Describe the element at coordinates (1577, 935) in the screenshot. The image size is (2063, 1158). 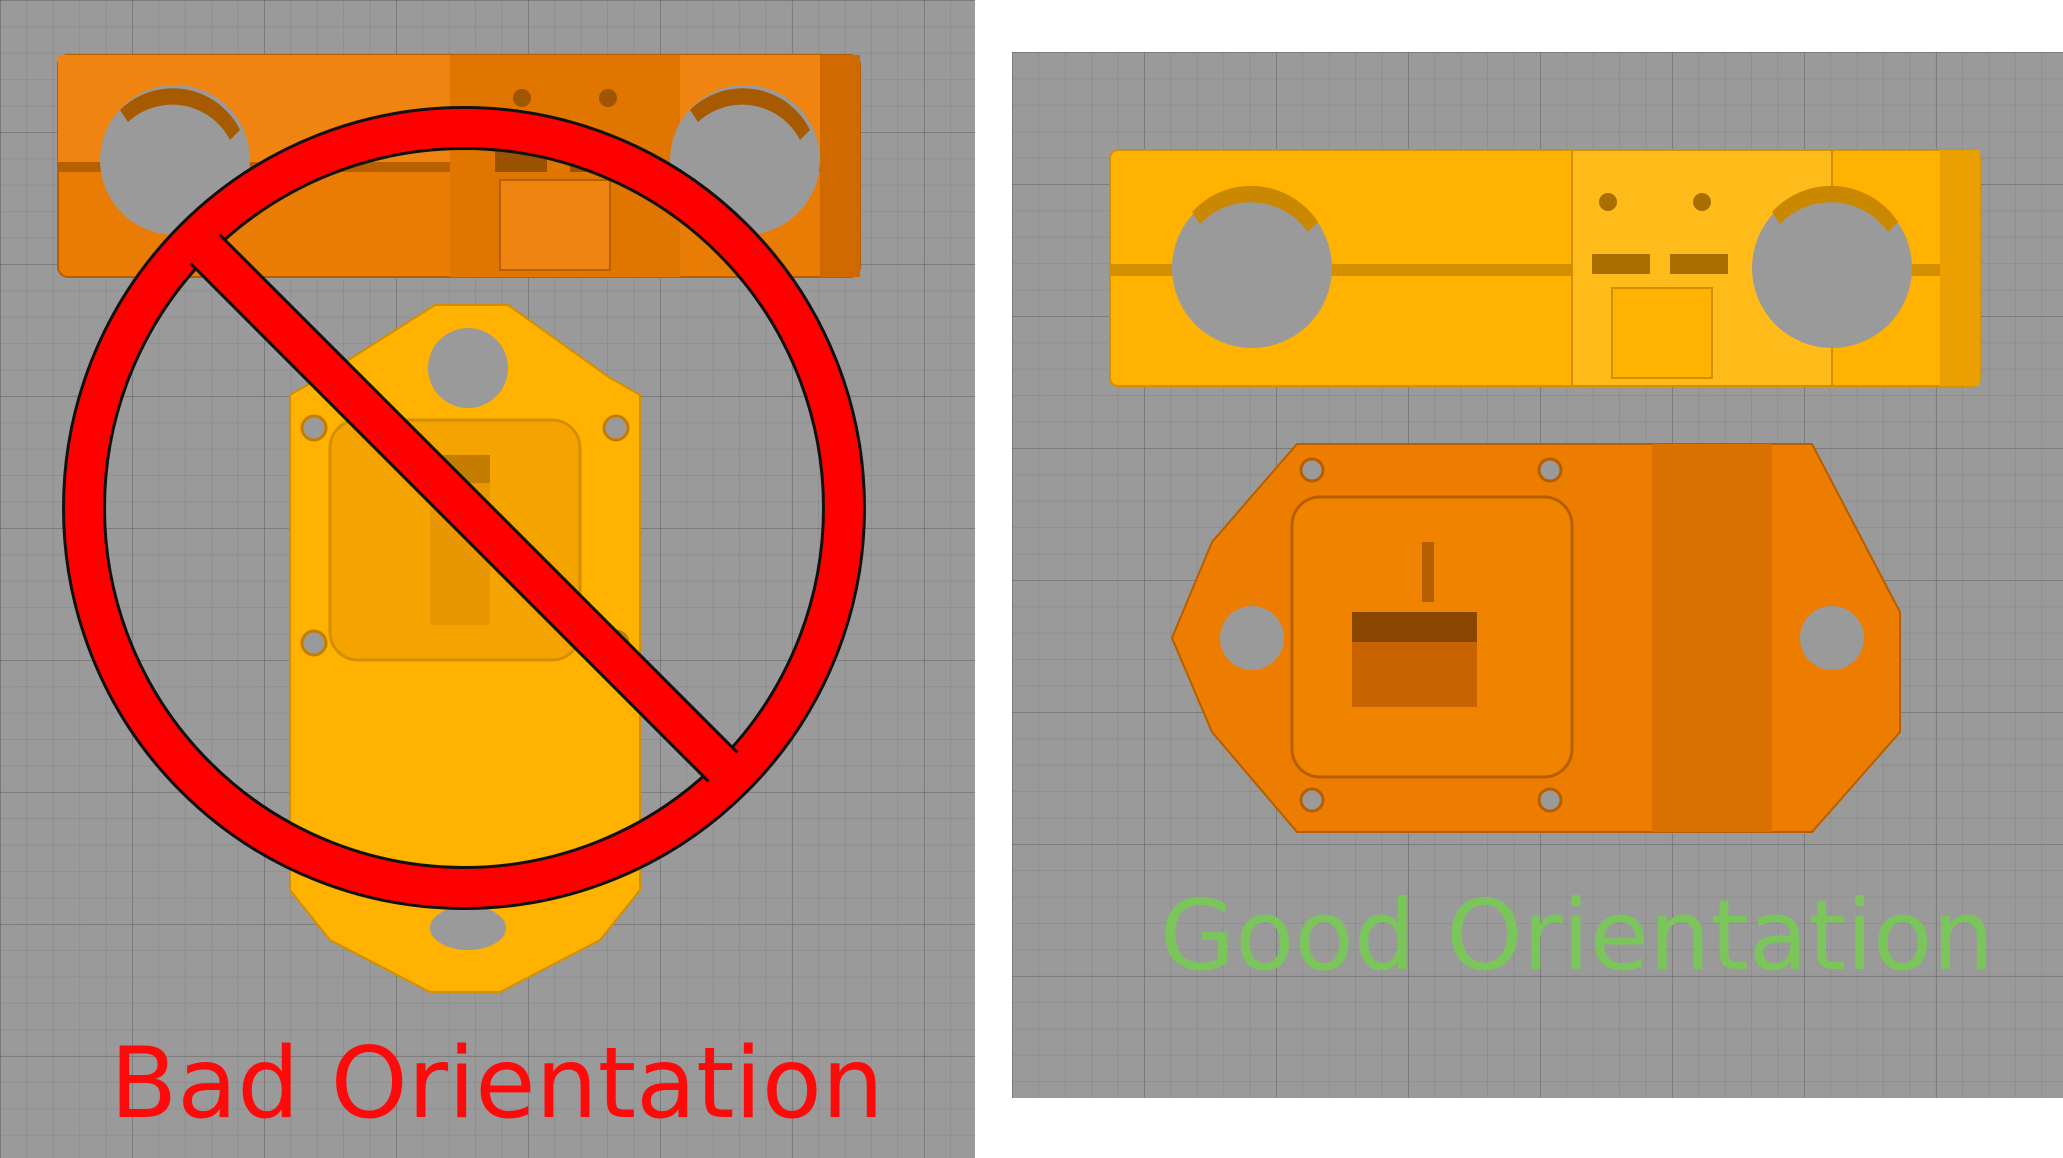
I see `good-orientation-caption: Good Orientation` at that location.